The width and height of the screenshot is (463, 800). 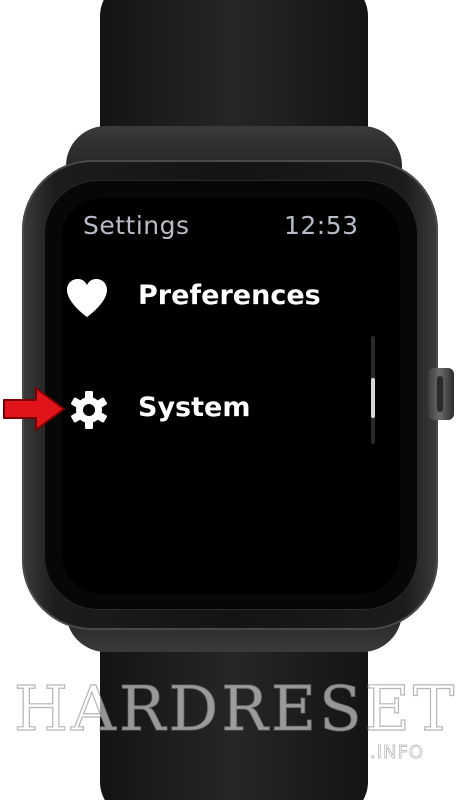 I want to click on watermark-subtext: .INFO, so click(x=397, y=753).